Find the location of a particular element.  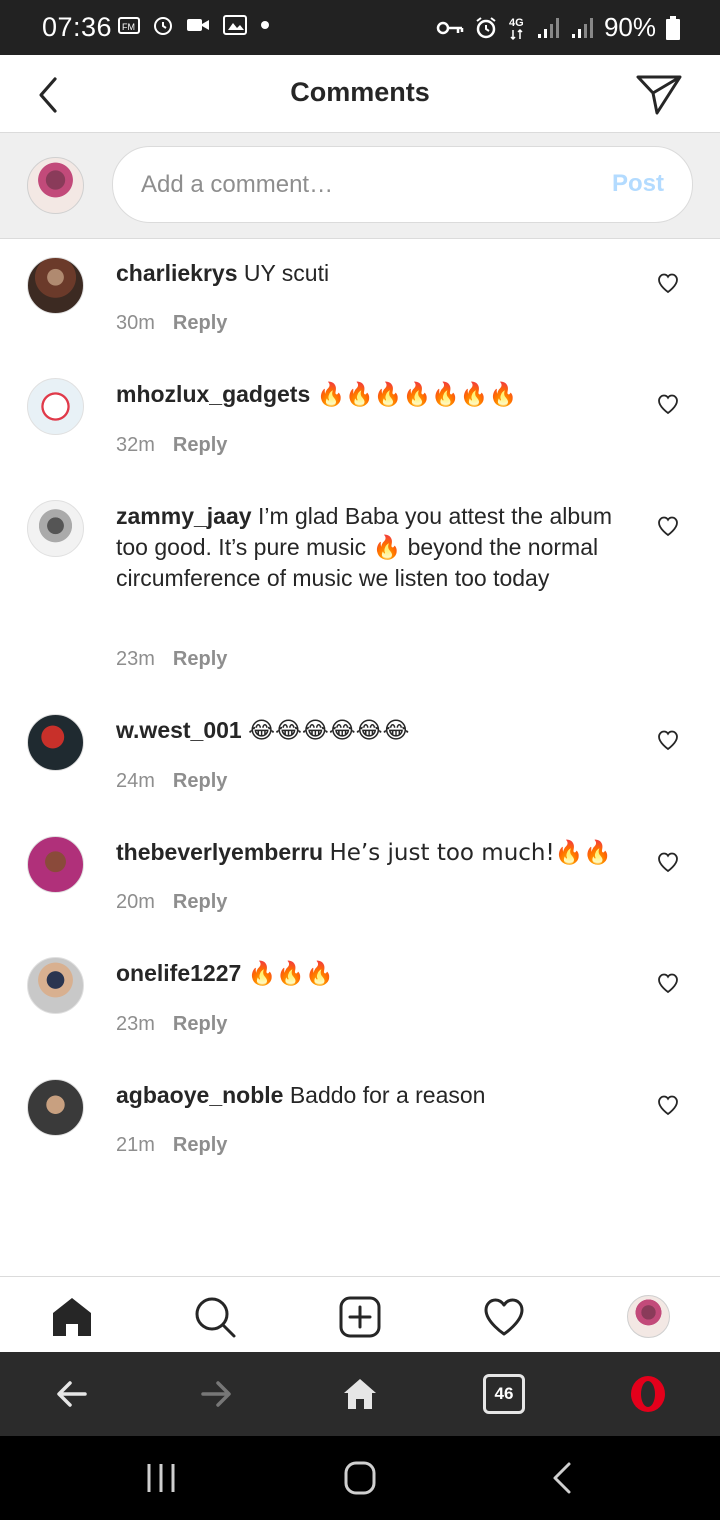

comment-input-box: Post is located at coordinates (402, 184).